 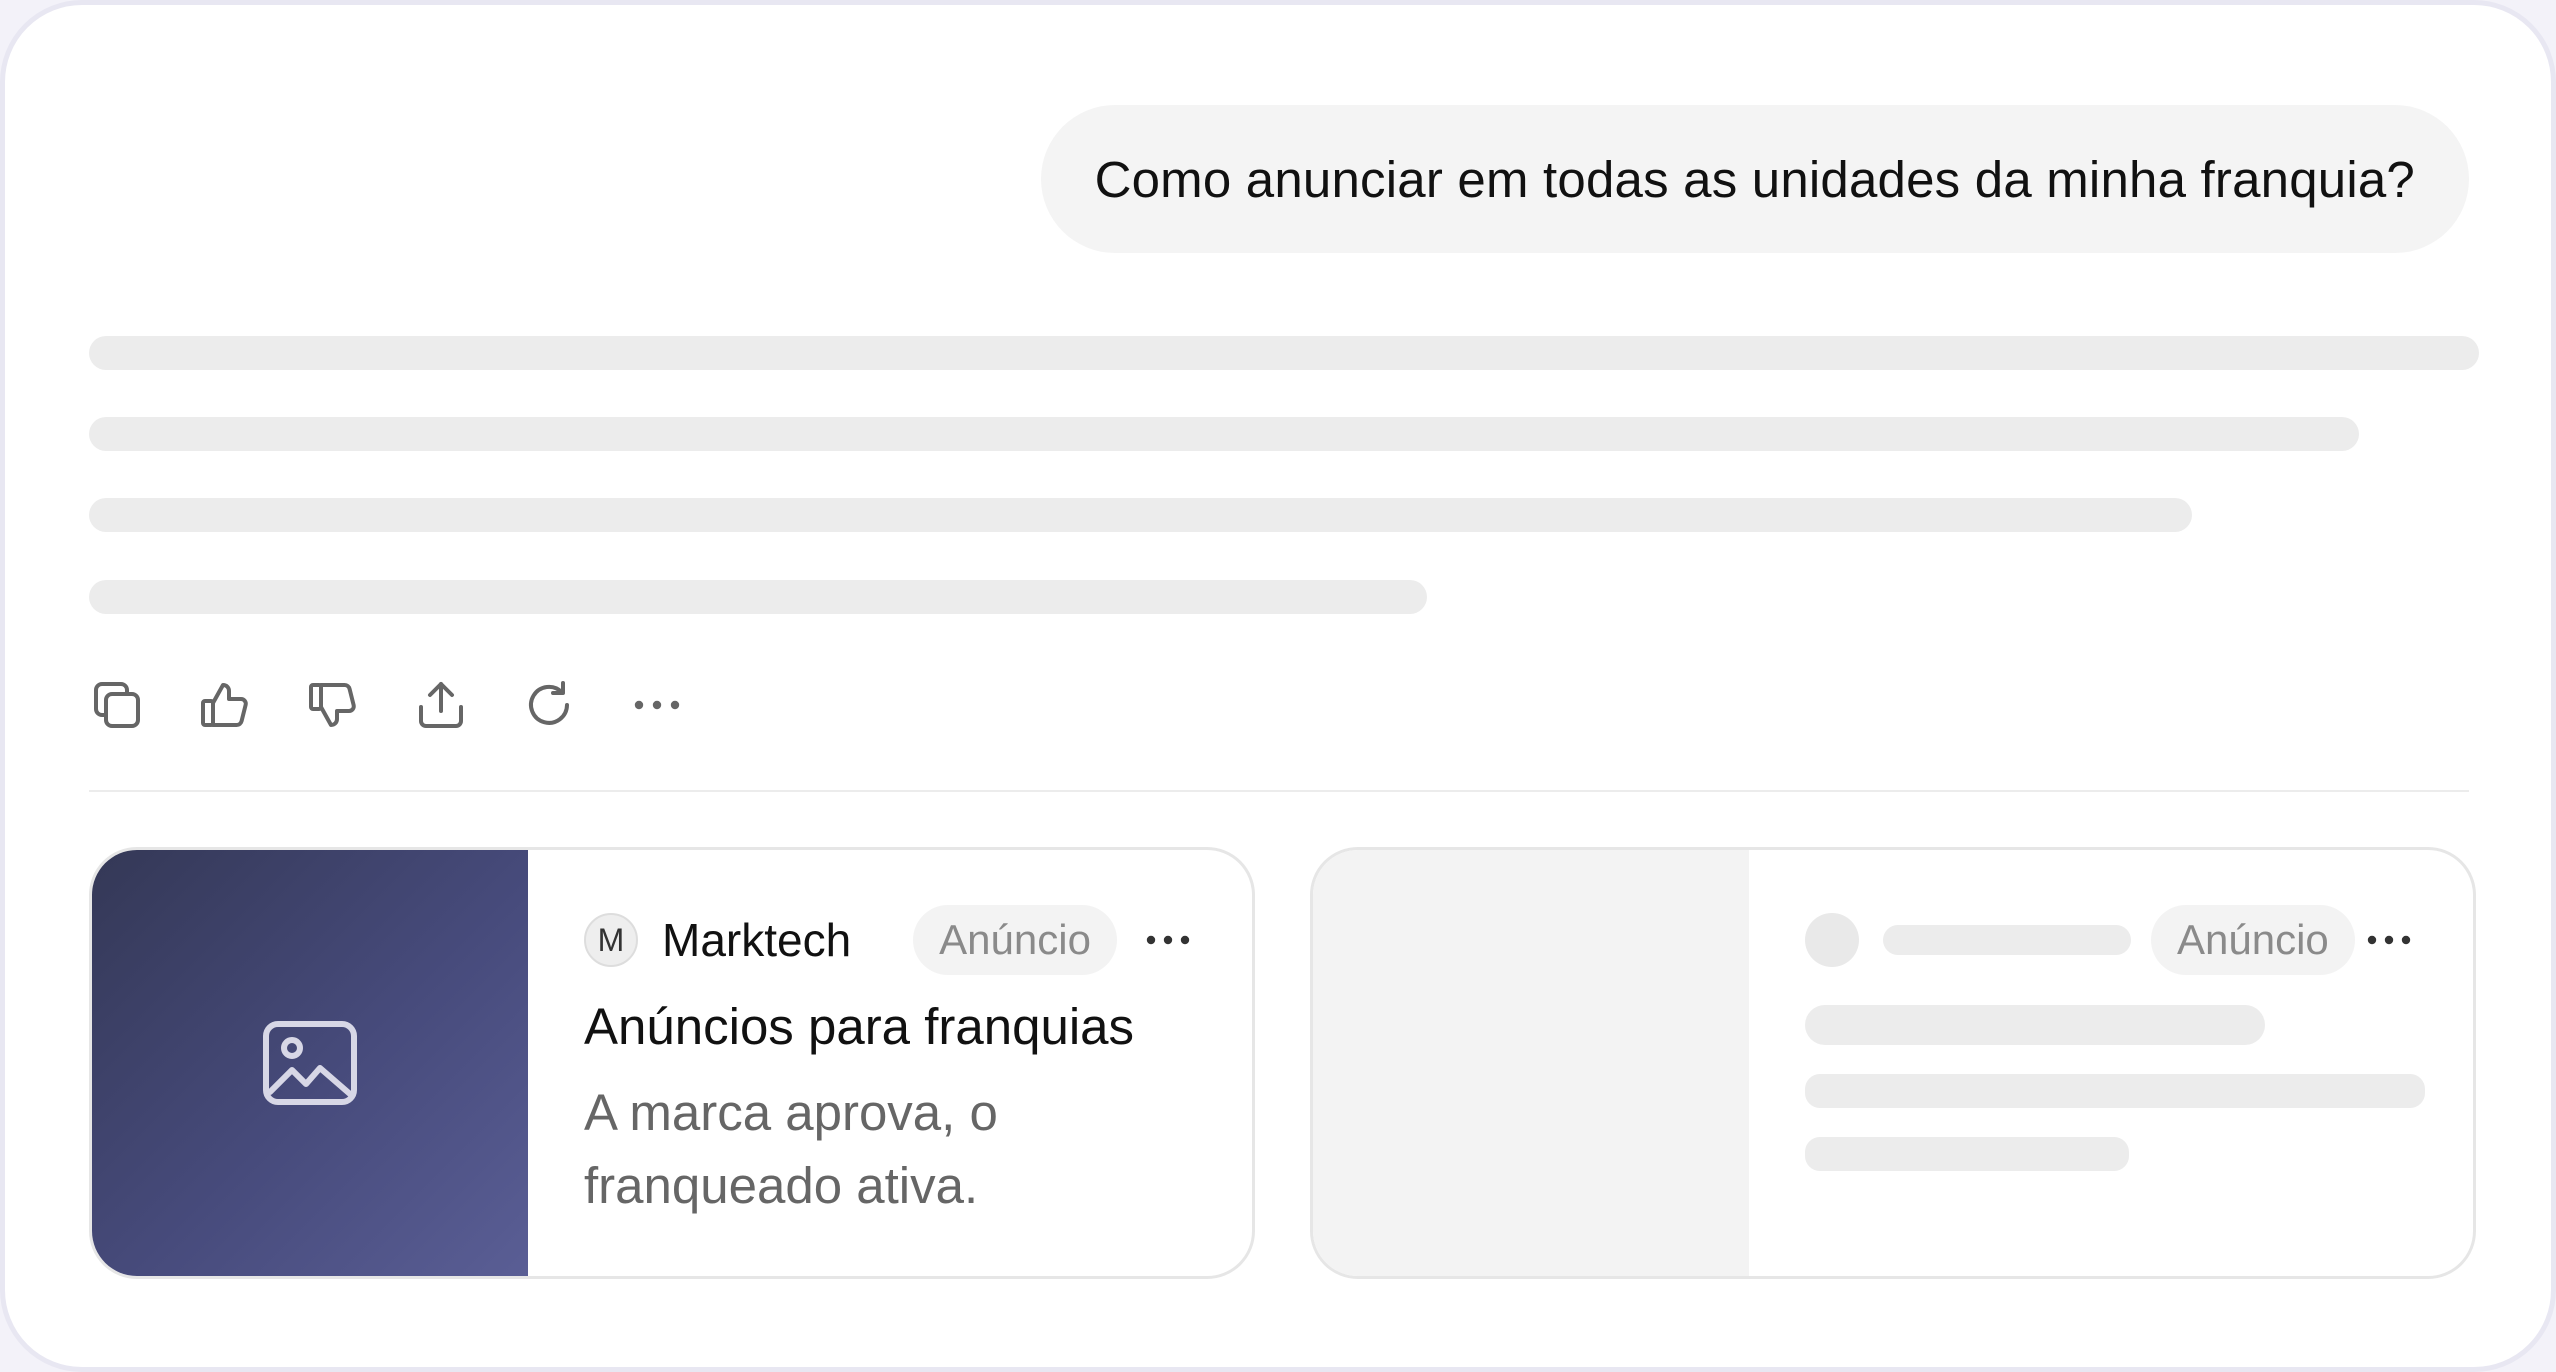 What do you see at coordinates (143, 705) in the screenshot?
I see `copy-button` at bounding box center [143, 705].